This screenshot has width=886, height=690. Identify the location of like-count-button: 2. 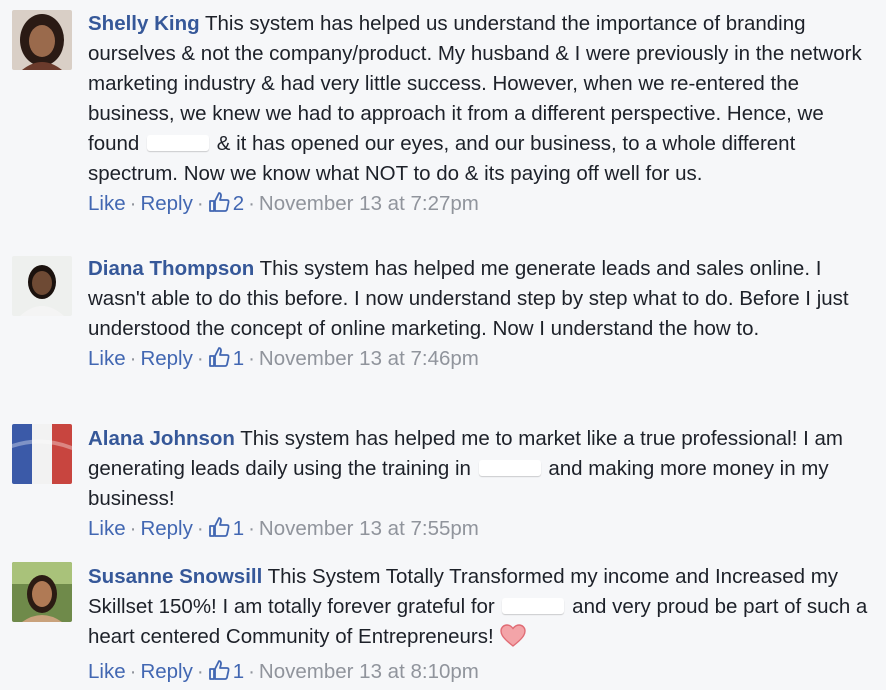
(226, 203).